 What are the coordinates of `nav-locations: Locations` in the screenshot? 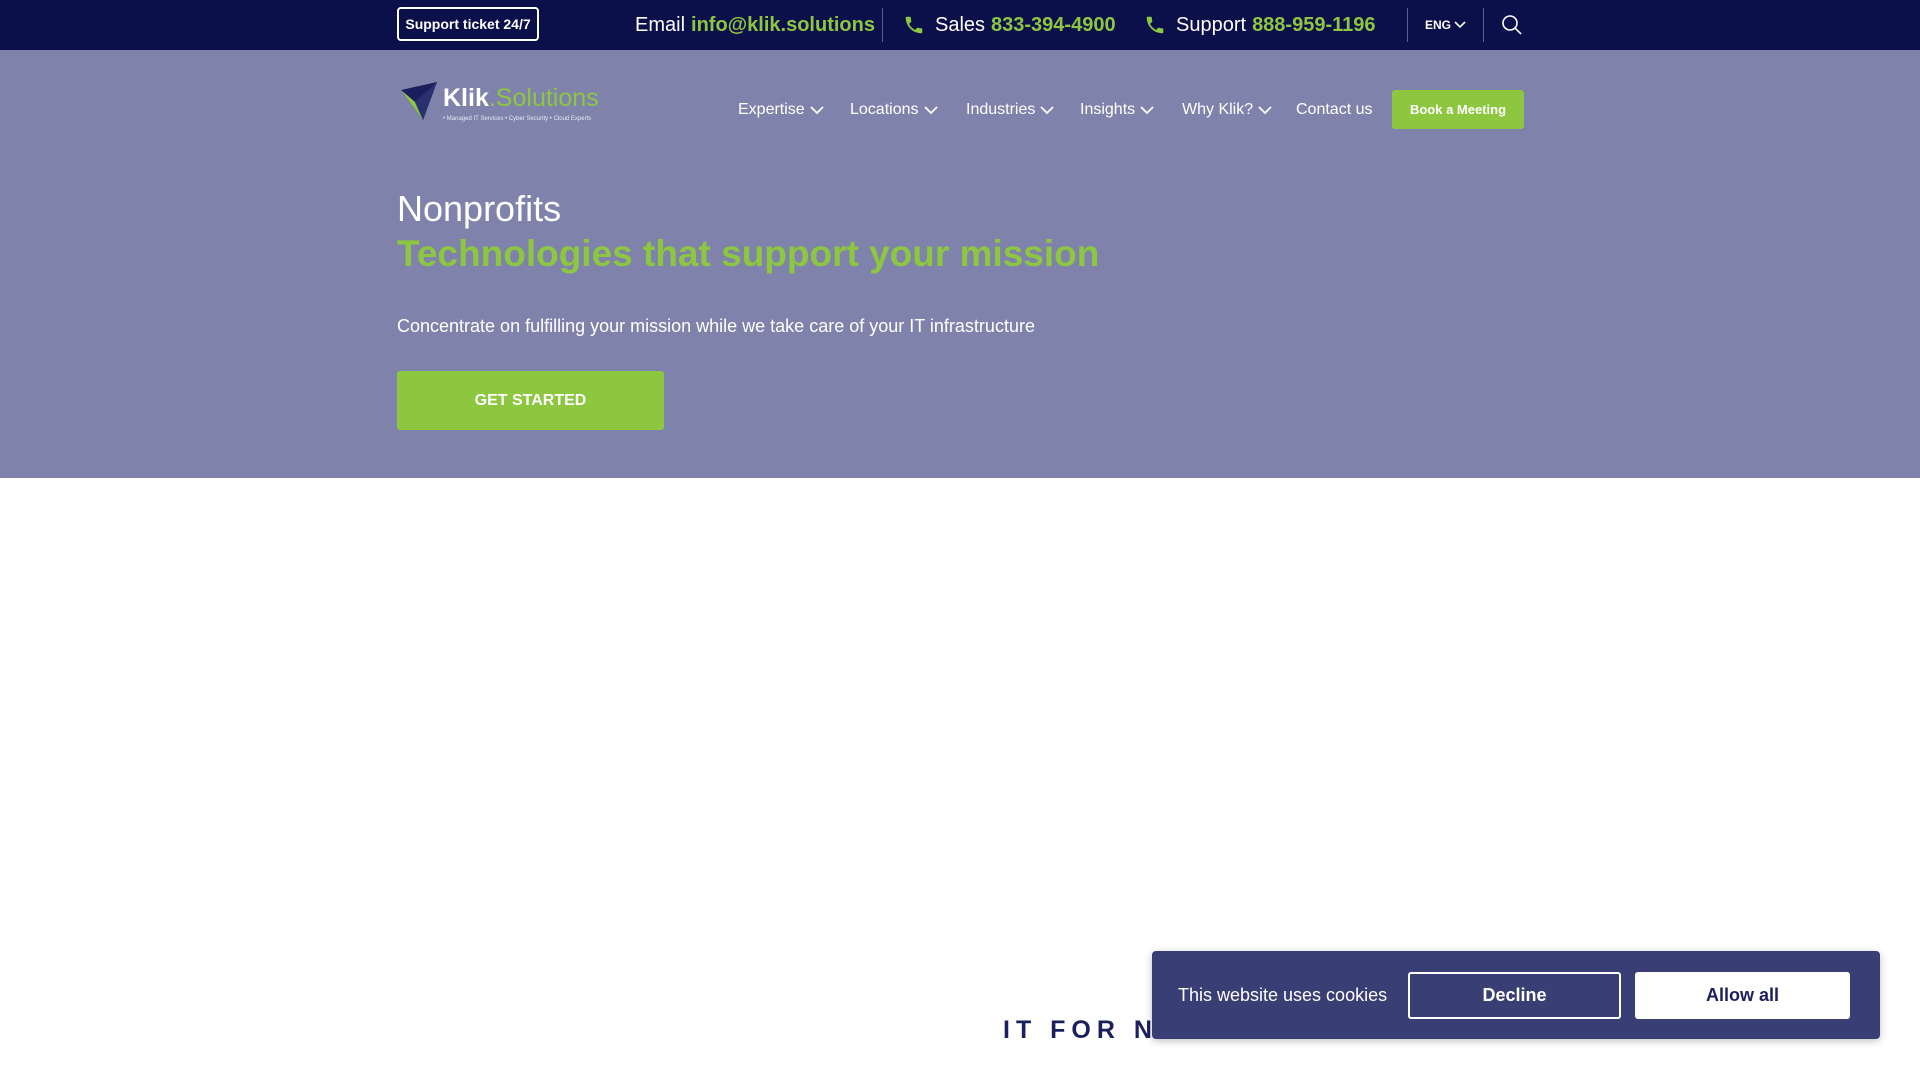 It's located at (894, 110).